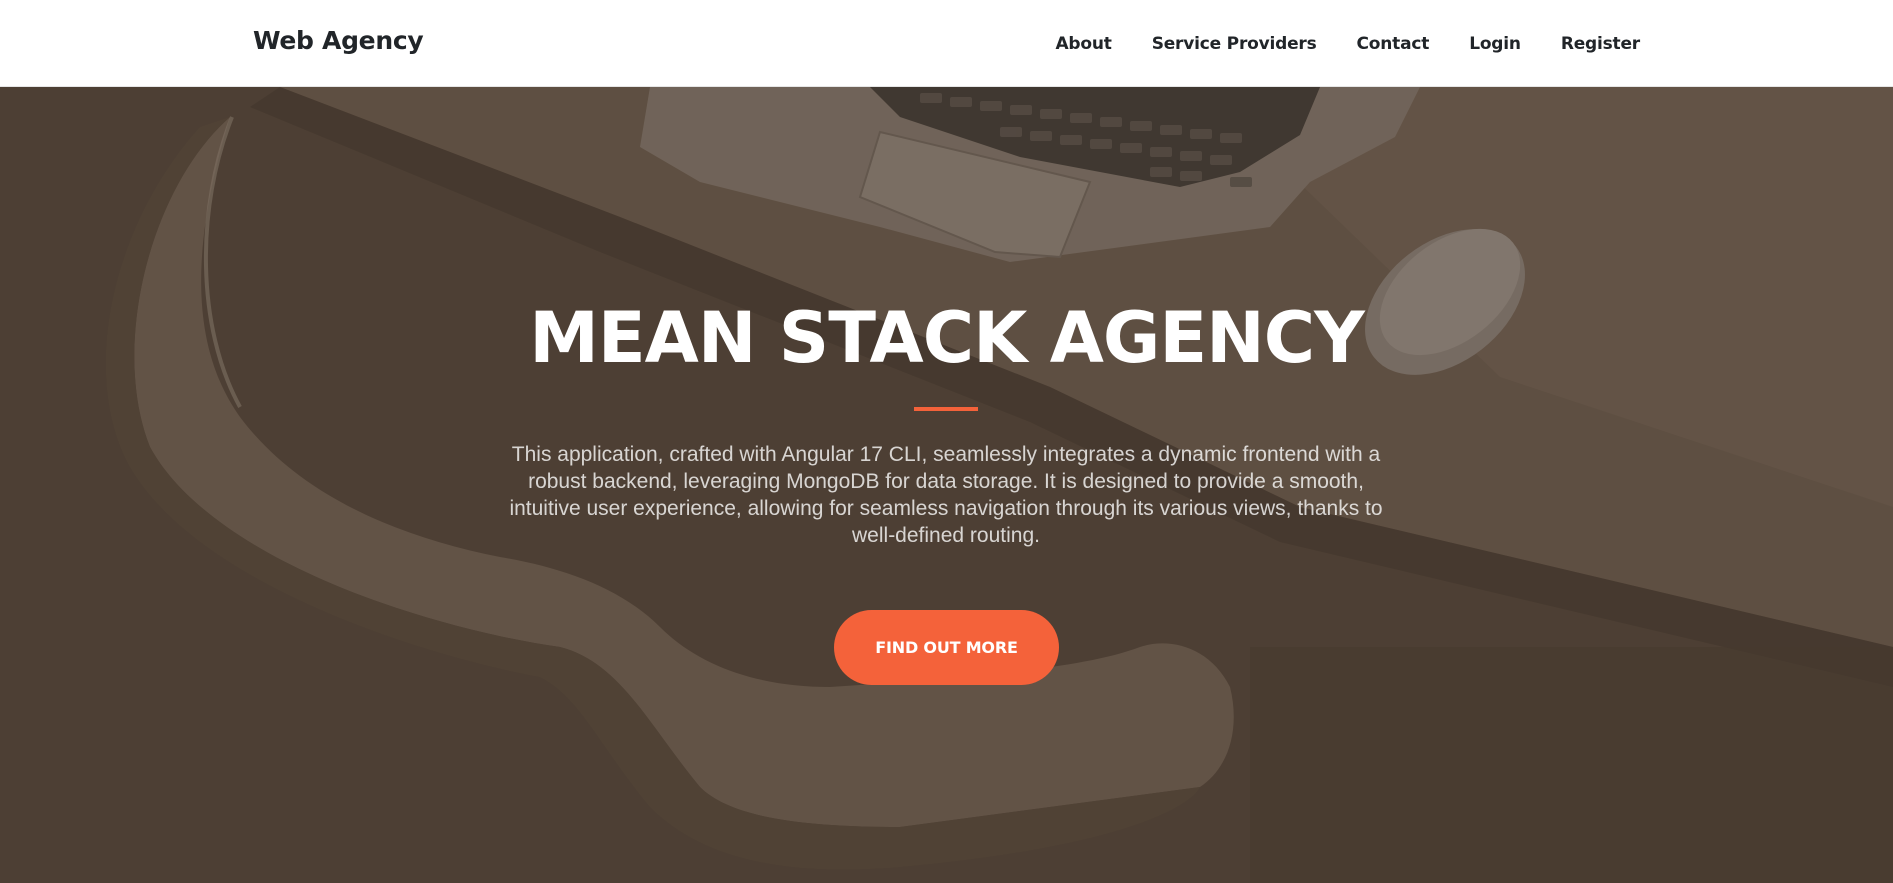 The width and height of the screenshot is (1893, 883). Describe the element at coordinates (1495, 44) in the screenshot. I see `nav-link-login: Login` at that location.